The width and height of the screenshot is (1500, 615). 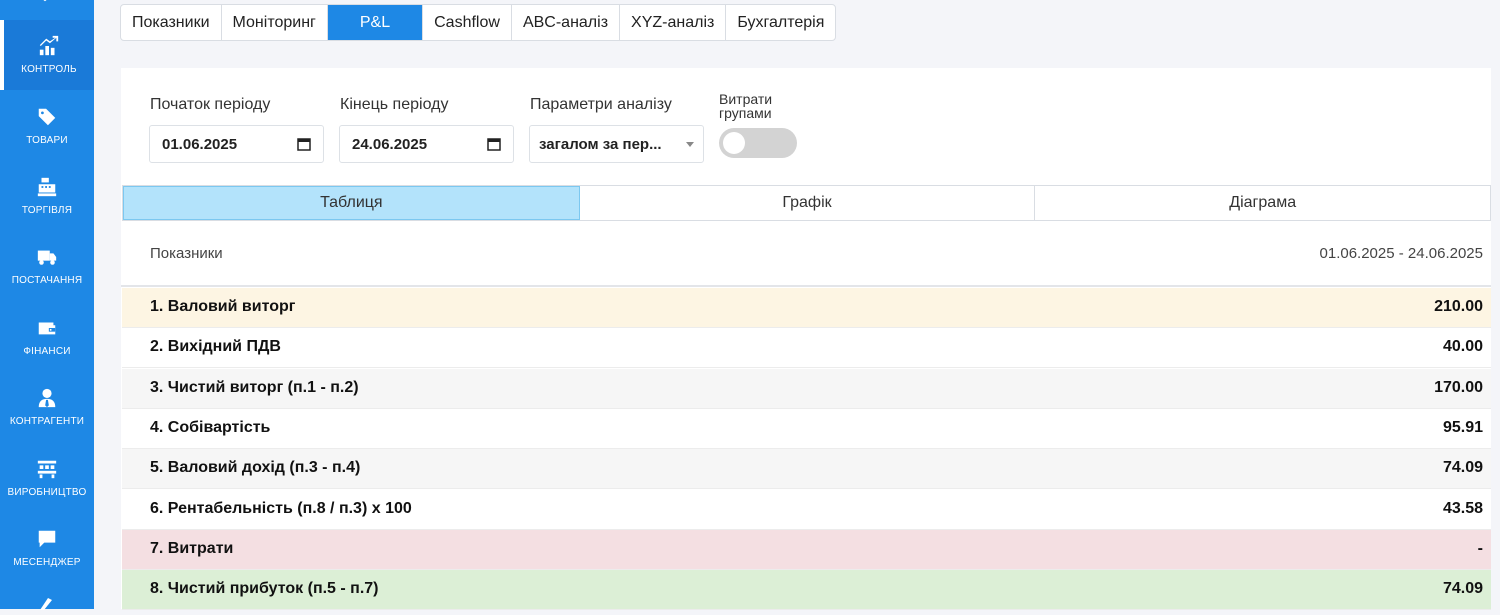 What do you see at coordinates (210, 427) in the screenshot?
I see `row-label: 4. Собівартість` at bounding box center [210, 427].